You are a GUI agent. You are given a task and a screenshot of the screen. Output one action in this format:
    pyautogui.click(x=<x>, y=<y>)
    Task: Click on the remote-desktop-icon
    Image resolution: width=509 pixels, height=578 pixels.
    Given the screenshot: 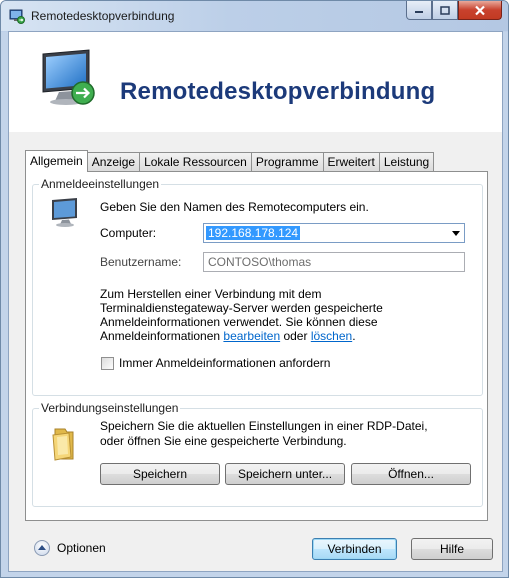 What is the action you would take?
    pyautogui.click(x=17, y=16)
    